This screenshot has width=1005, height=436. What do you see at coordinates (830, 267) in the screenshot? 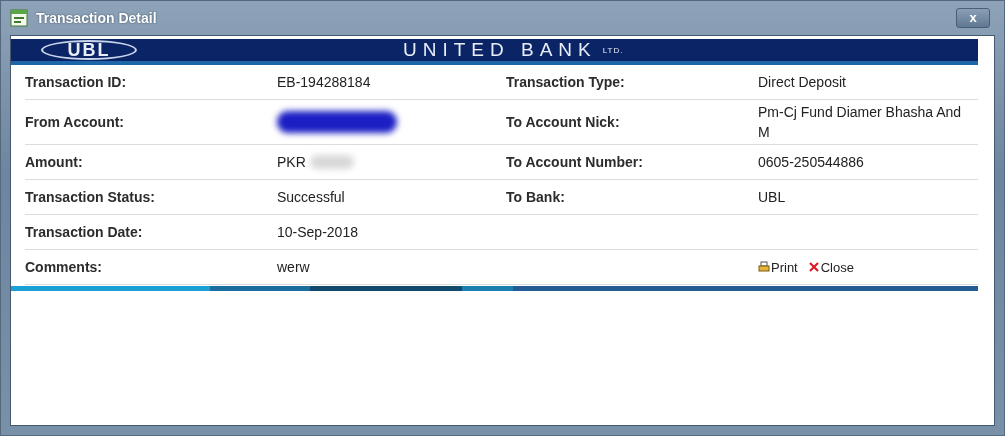
I see `close-link: Close` at bounding box center [830, 267].